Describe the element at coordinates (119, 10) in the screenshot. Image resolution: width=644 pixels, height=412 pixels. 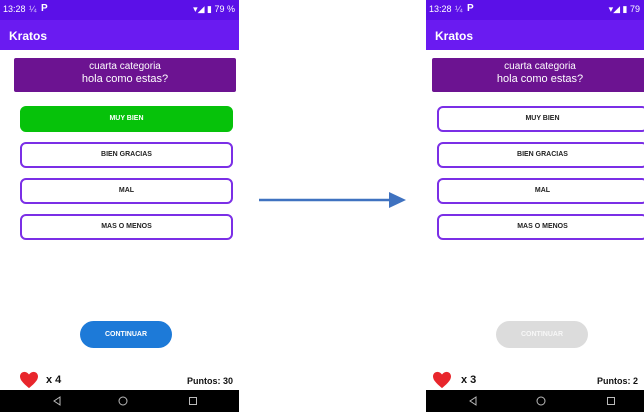
I see `status-bar: 13:28 ¼ P ▾◢ ▮ 79 %` at that location.